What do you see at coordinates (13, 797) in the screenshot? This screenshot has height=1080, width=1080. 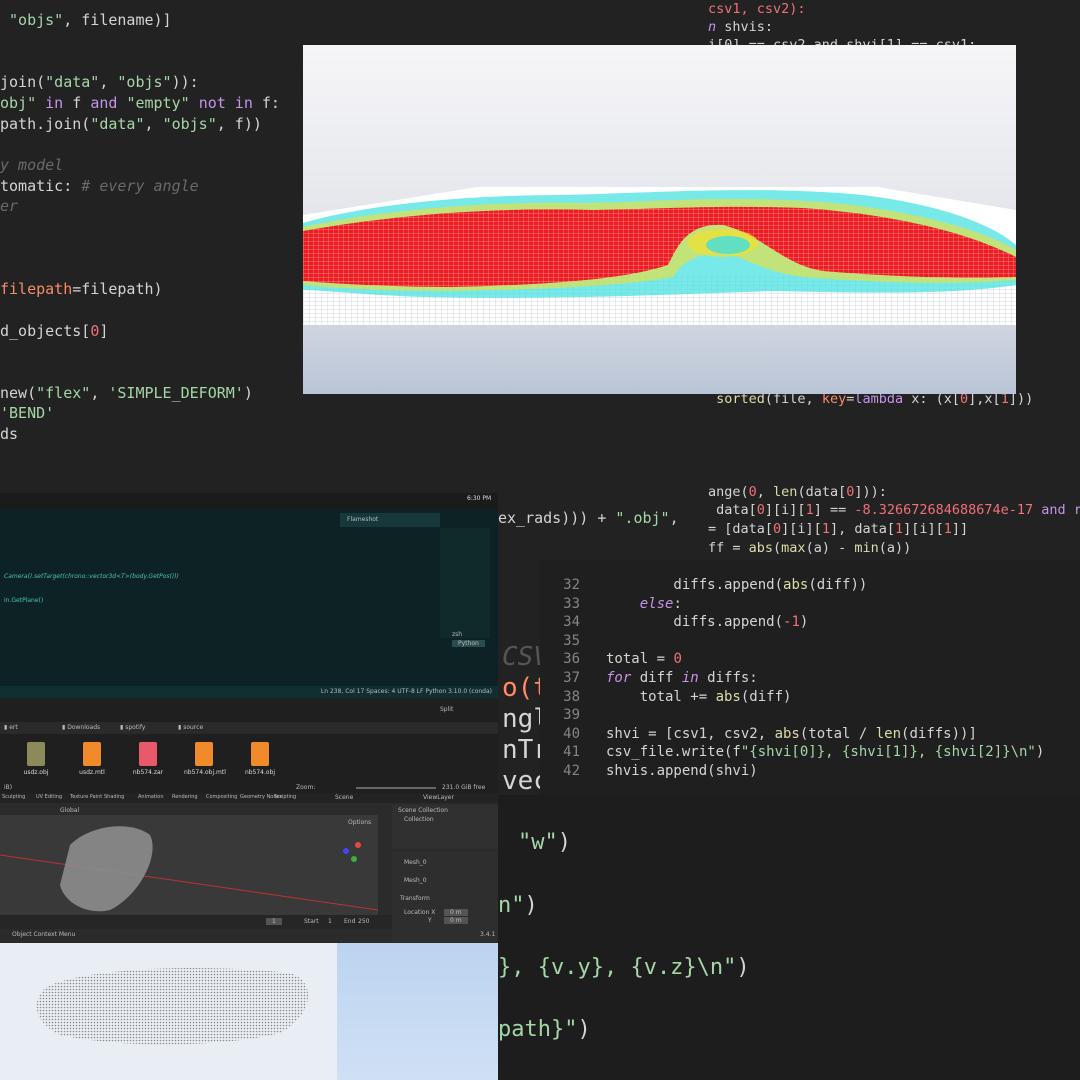 I see `workspace-tab: Sculpting` at bounding box center [13, 797].